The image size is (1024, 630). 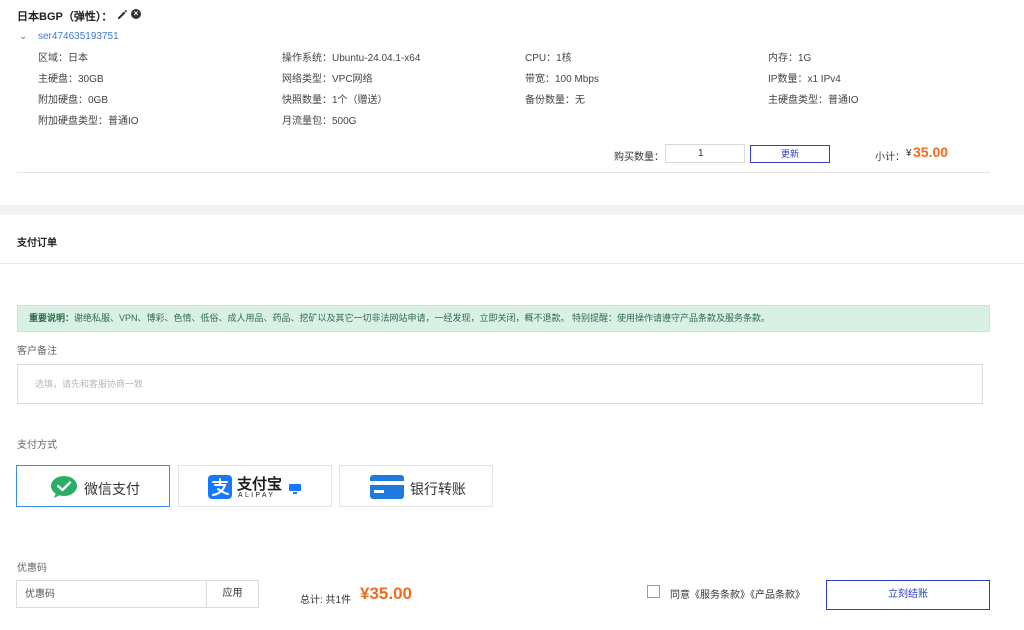 I want to click on server-id-link: ser474635193751, so click(x=78, y=36).